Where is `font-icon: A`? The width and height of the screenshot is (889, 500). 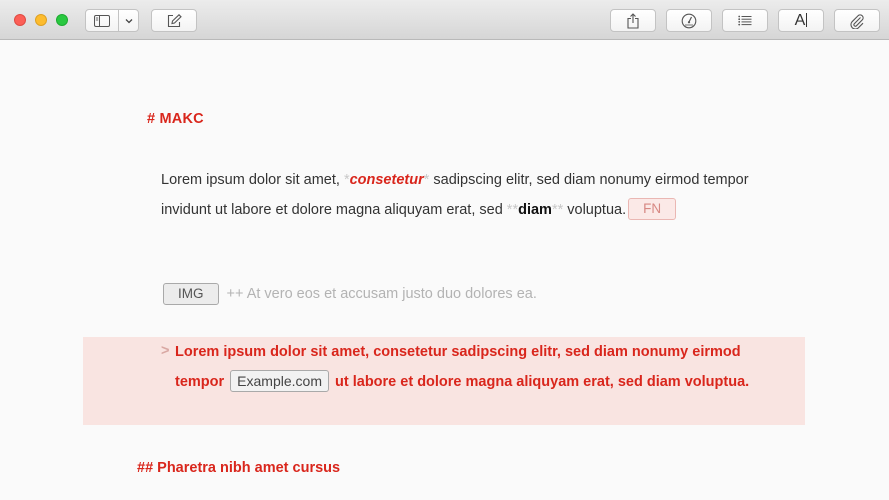
font-icon: A is located at coordinates (801, 20).